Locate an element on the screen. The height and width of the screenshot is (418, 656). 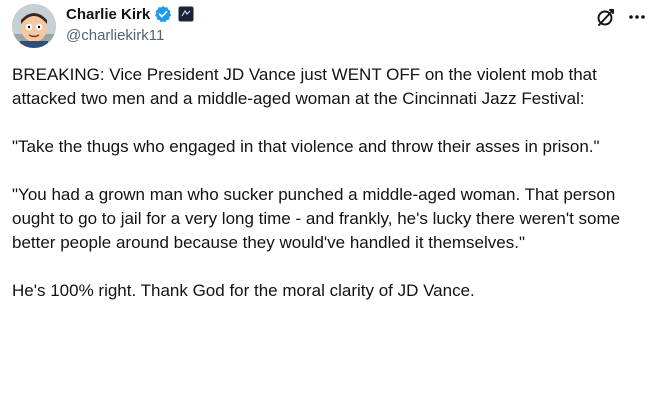
affiliation-badge-icon is located at coordinates (186, 14).